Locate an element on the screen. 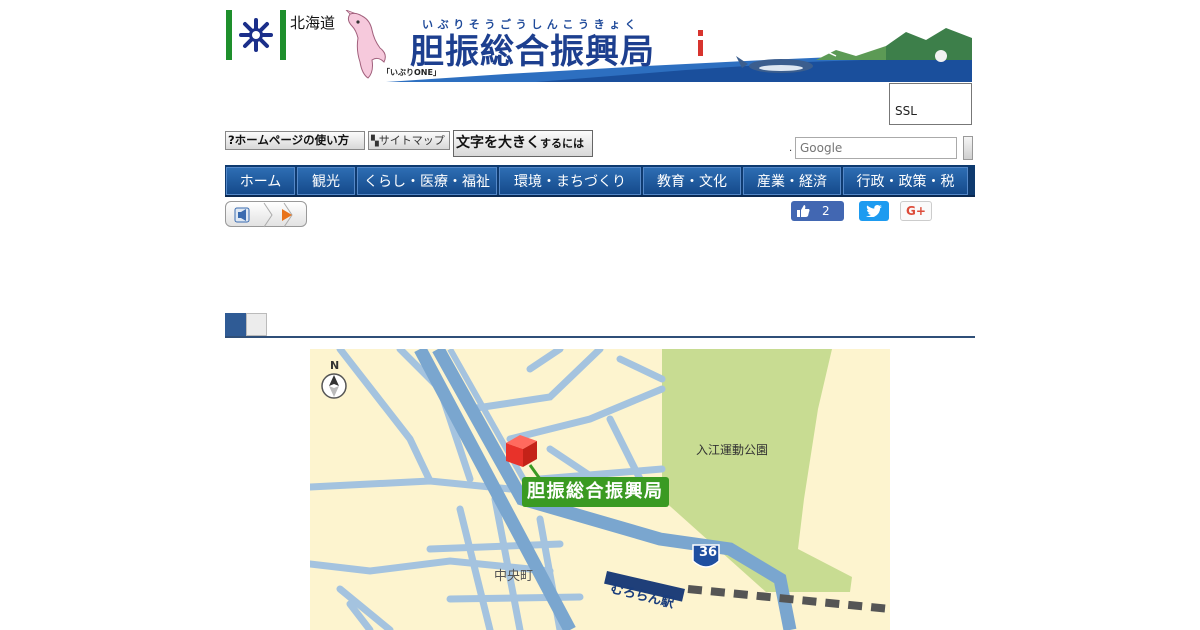 This screenshot has width=1200, height=630. nav-item-administration: 行政・政策・税 is located at coordinates (905, 181).